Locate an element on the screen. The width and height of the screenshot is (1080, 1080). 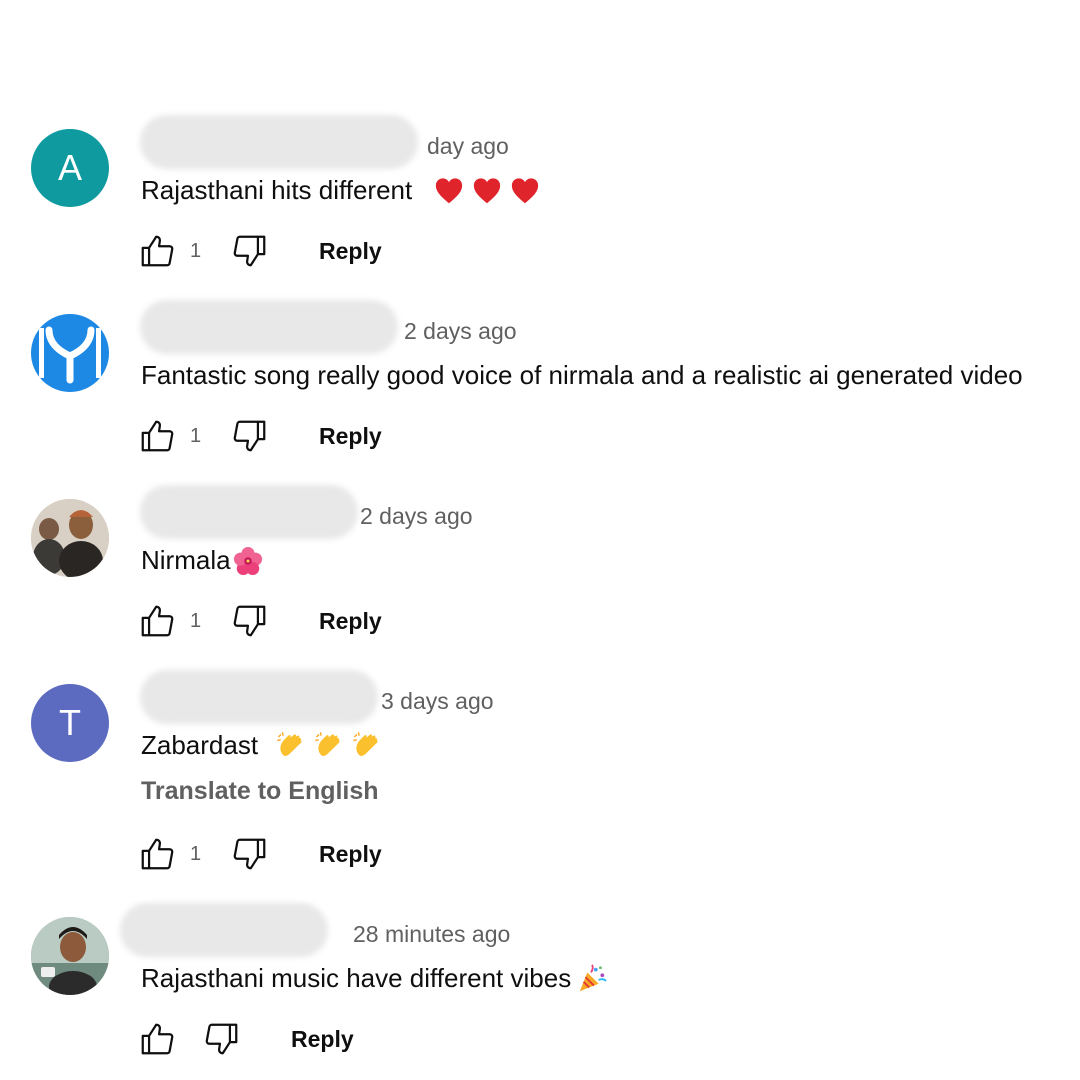
avatar: T is located at coordinates (70, 723).